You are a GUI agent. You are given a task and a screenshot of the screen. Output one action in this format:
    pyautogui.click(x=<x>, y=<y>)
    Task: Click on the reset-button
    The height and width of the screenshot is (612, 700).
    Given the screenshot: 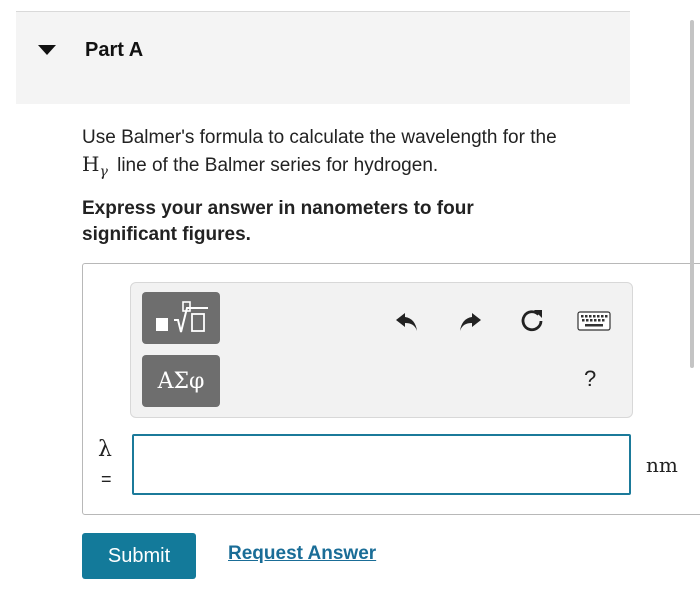 What is the action you would take?
    pyautogui.click(x=532, y=321)
    